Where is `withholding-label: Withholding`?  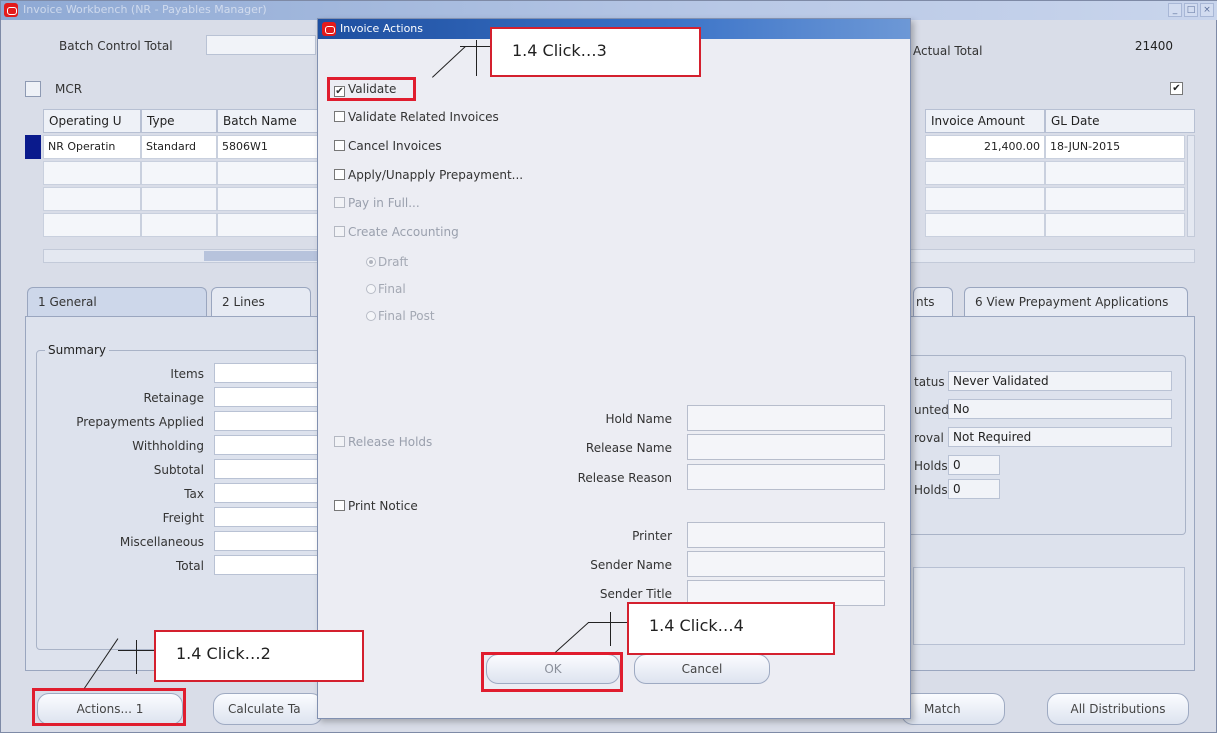
withholding-label: Withholding is located at coordinates (168, 446).